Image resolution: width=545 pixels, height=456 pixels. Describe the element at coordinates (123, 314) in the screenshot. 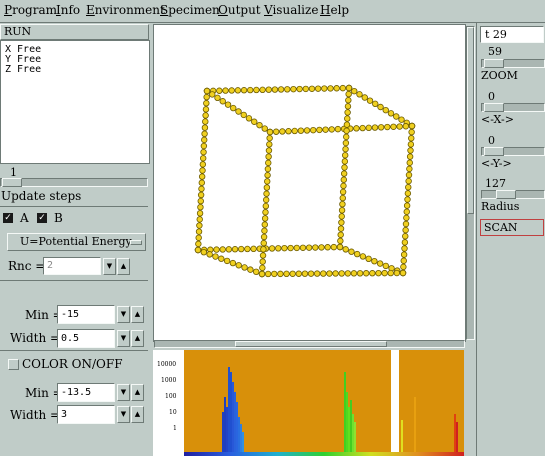

I see `min-decrement-button: ▼` at that location.